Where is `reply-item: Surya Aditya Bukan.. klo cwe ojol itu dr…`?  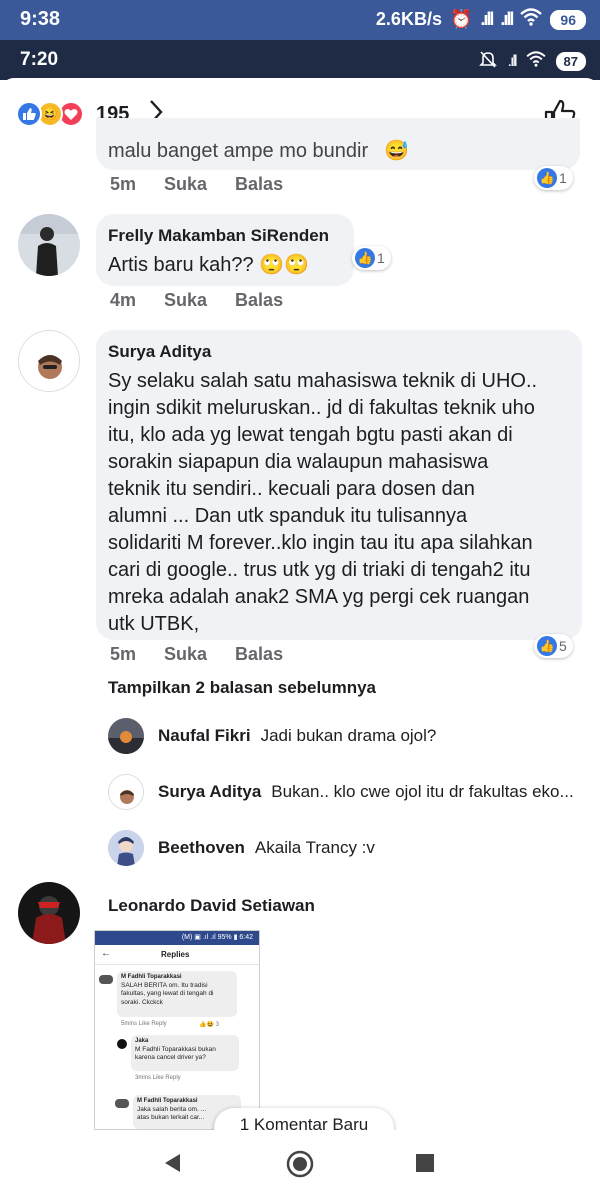
reply-item: Surya Aditya Bukan.. klo cwe ojol itu dr… is located at coordinates (366, 792).